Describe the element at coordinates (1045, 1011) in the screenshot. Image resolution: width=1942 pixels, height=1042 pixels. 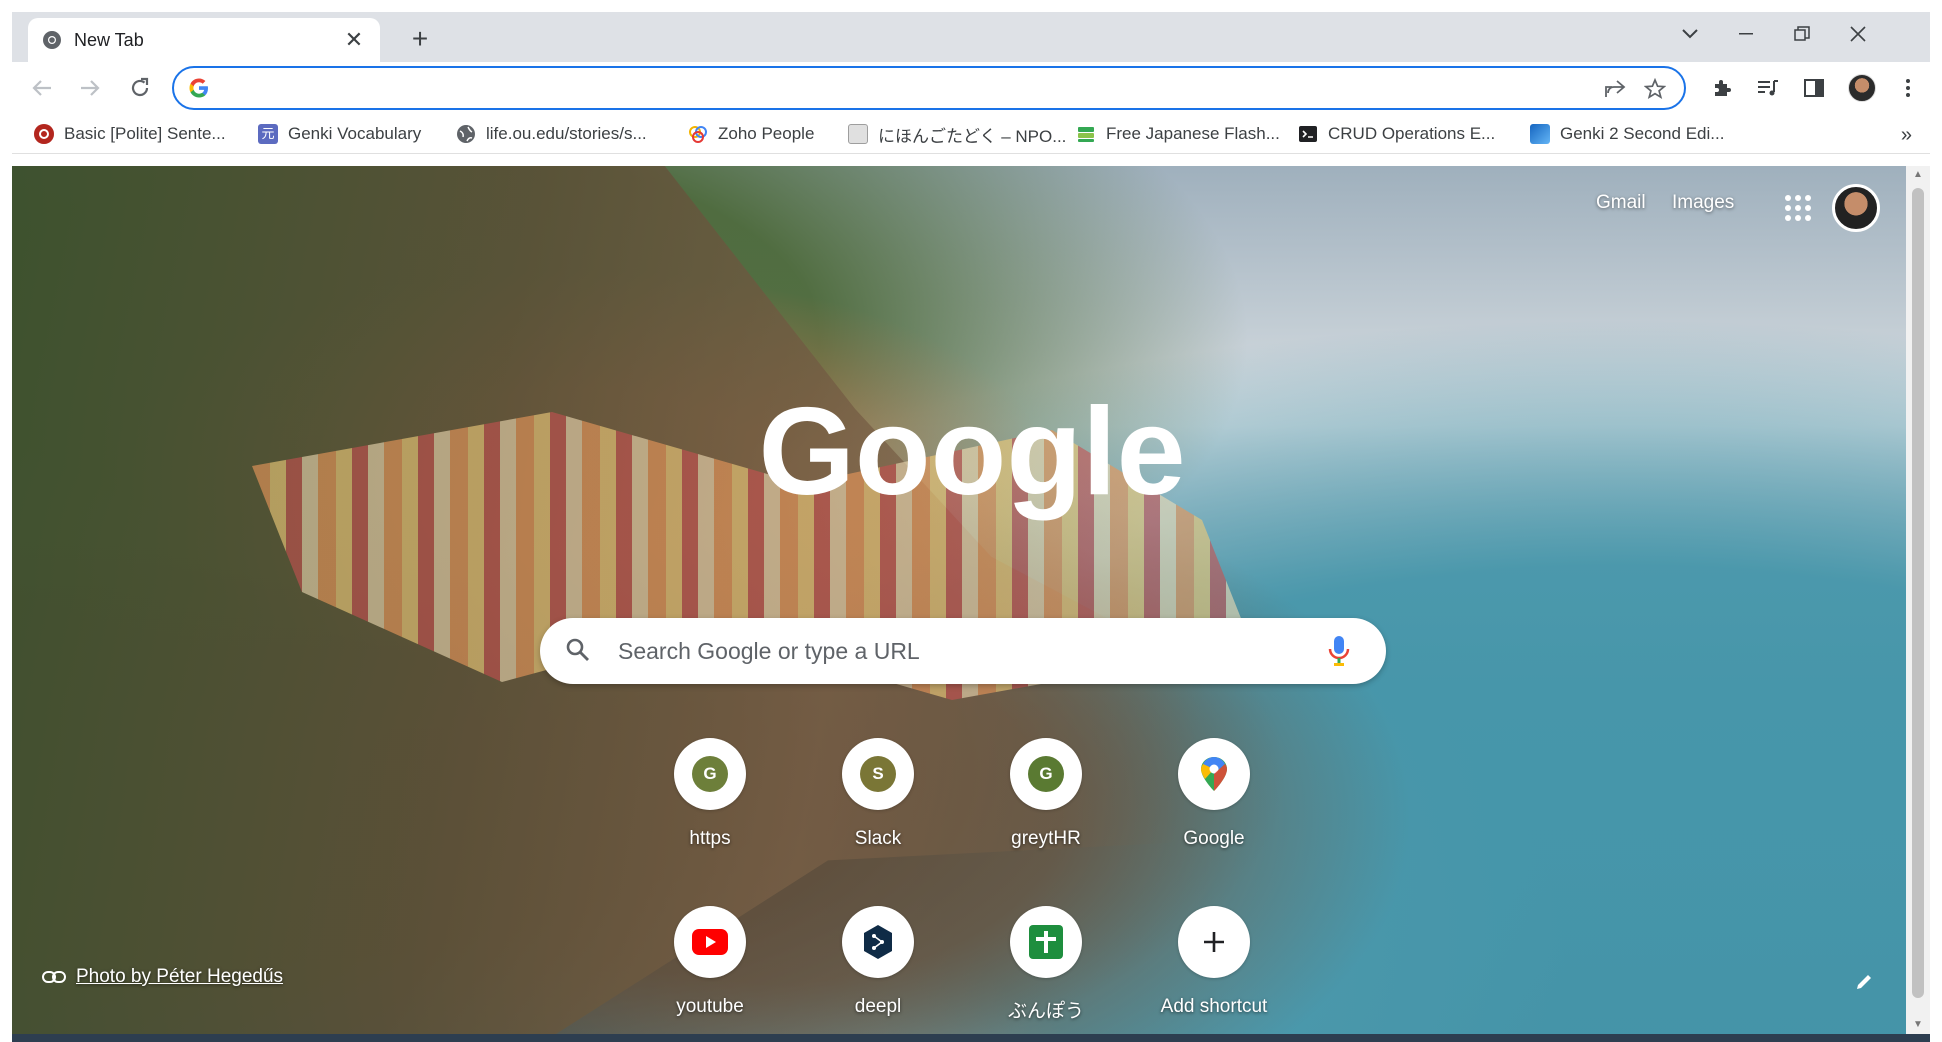
I see `shortcut-label: ぶんぽう` at that location.